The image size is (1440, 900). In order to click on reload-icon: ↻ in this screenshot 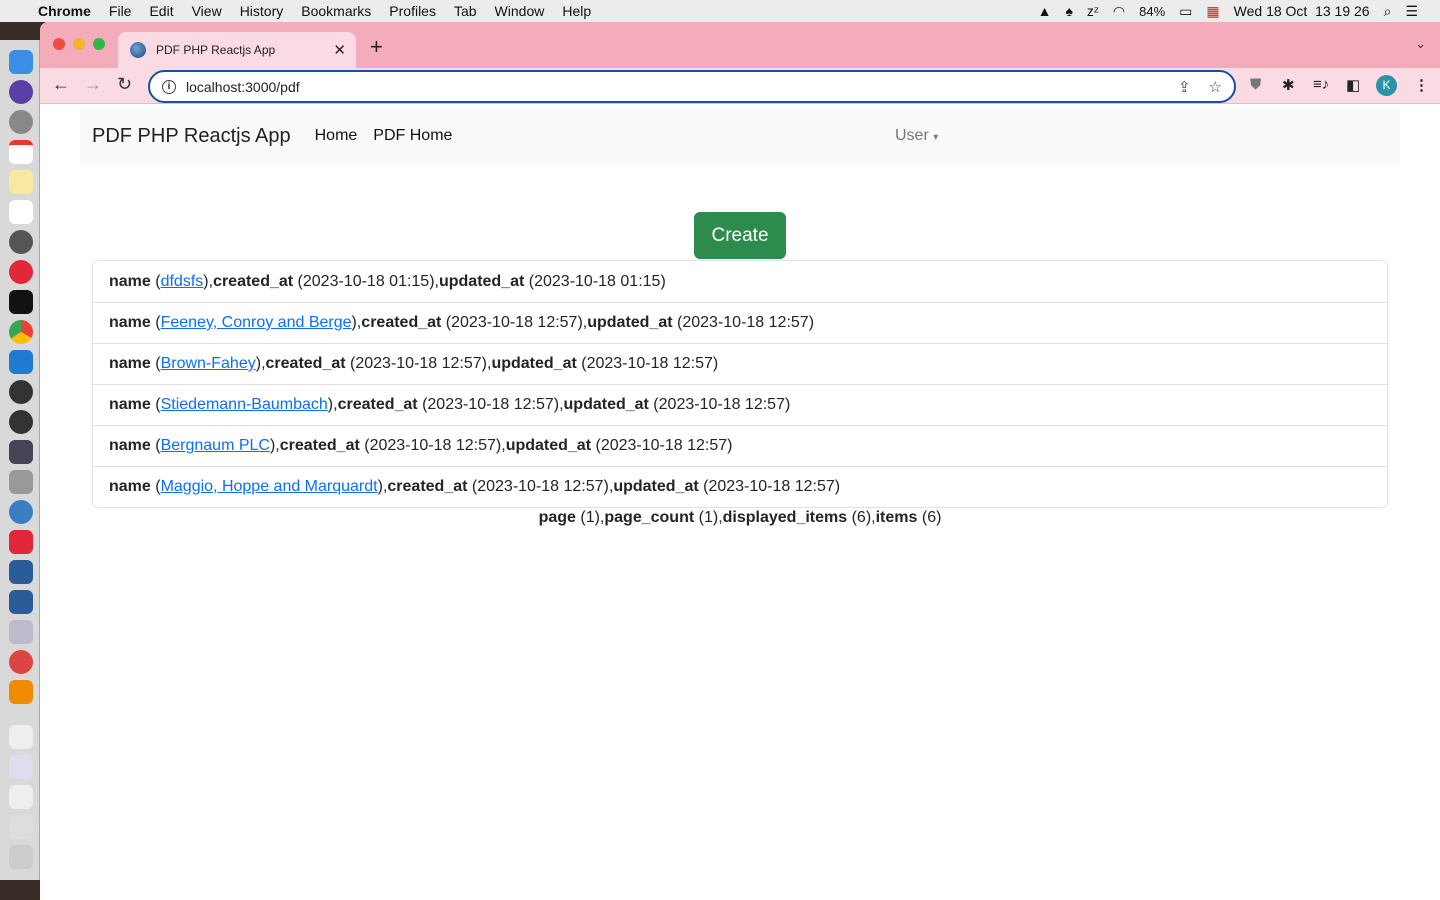, I will do `click(124, 84)`.